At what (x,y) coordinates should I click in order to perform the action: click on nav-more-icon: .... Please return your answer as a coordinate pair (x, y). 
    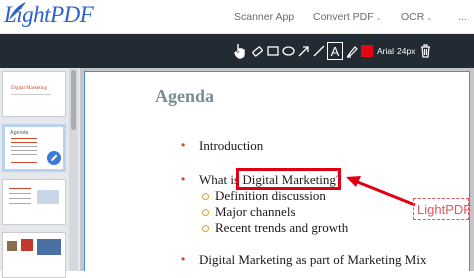
    Looking at the image, I should click on (462, 17).